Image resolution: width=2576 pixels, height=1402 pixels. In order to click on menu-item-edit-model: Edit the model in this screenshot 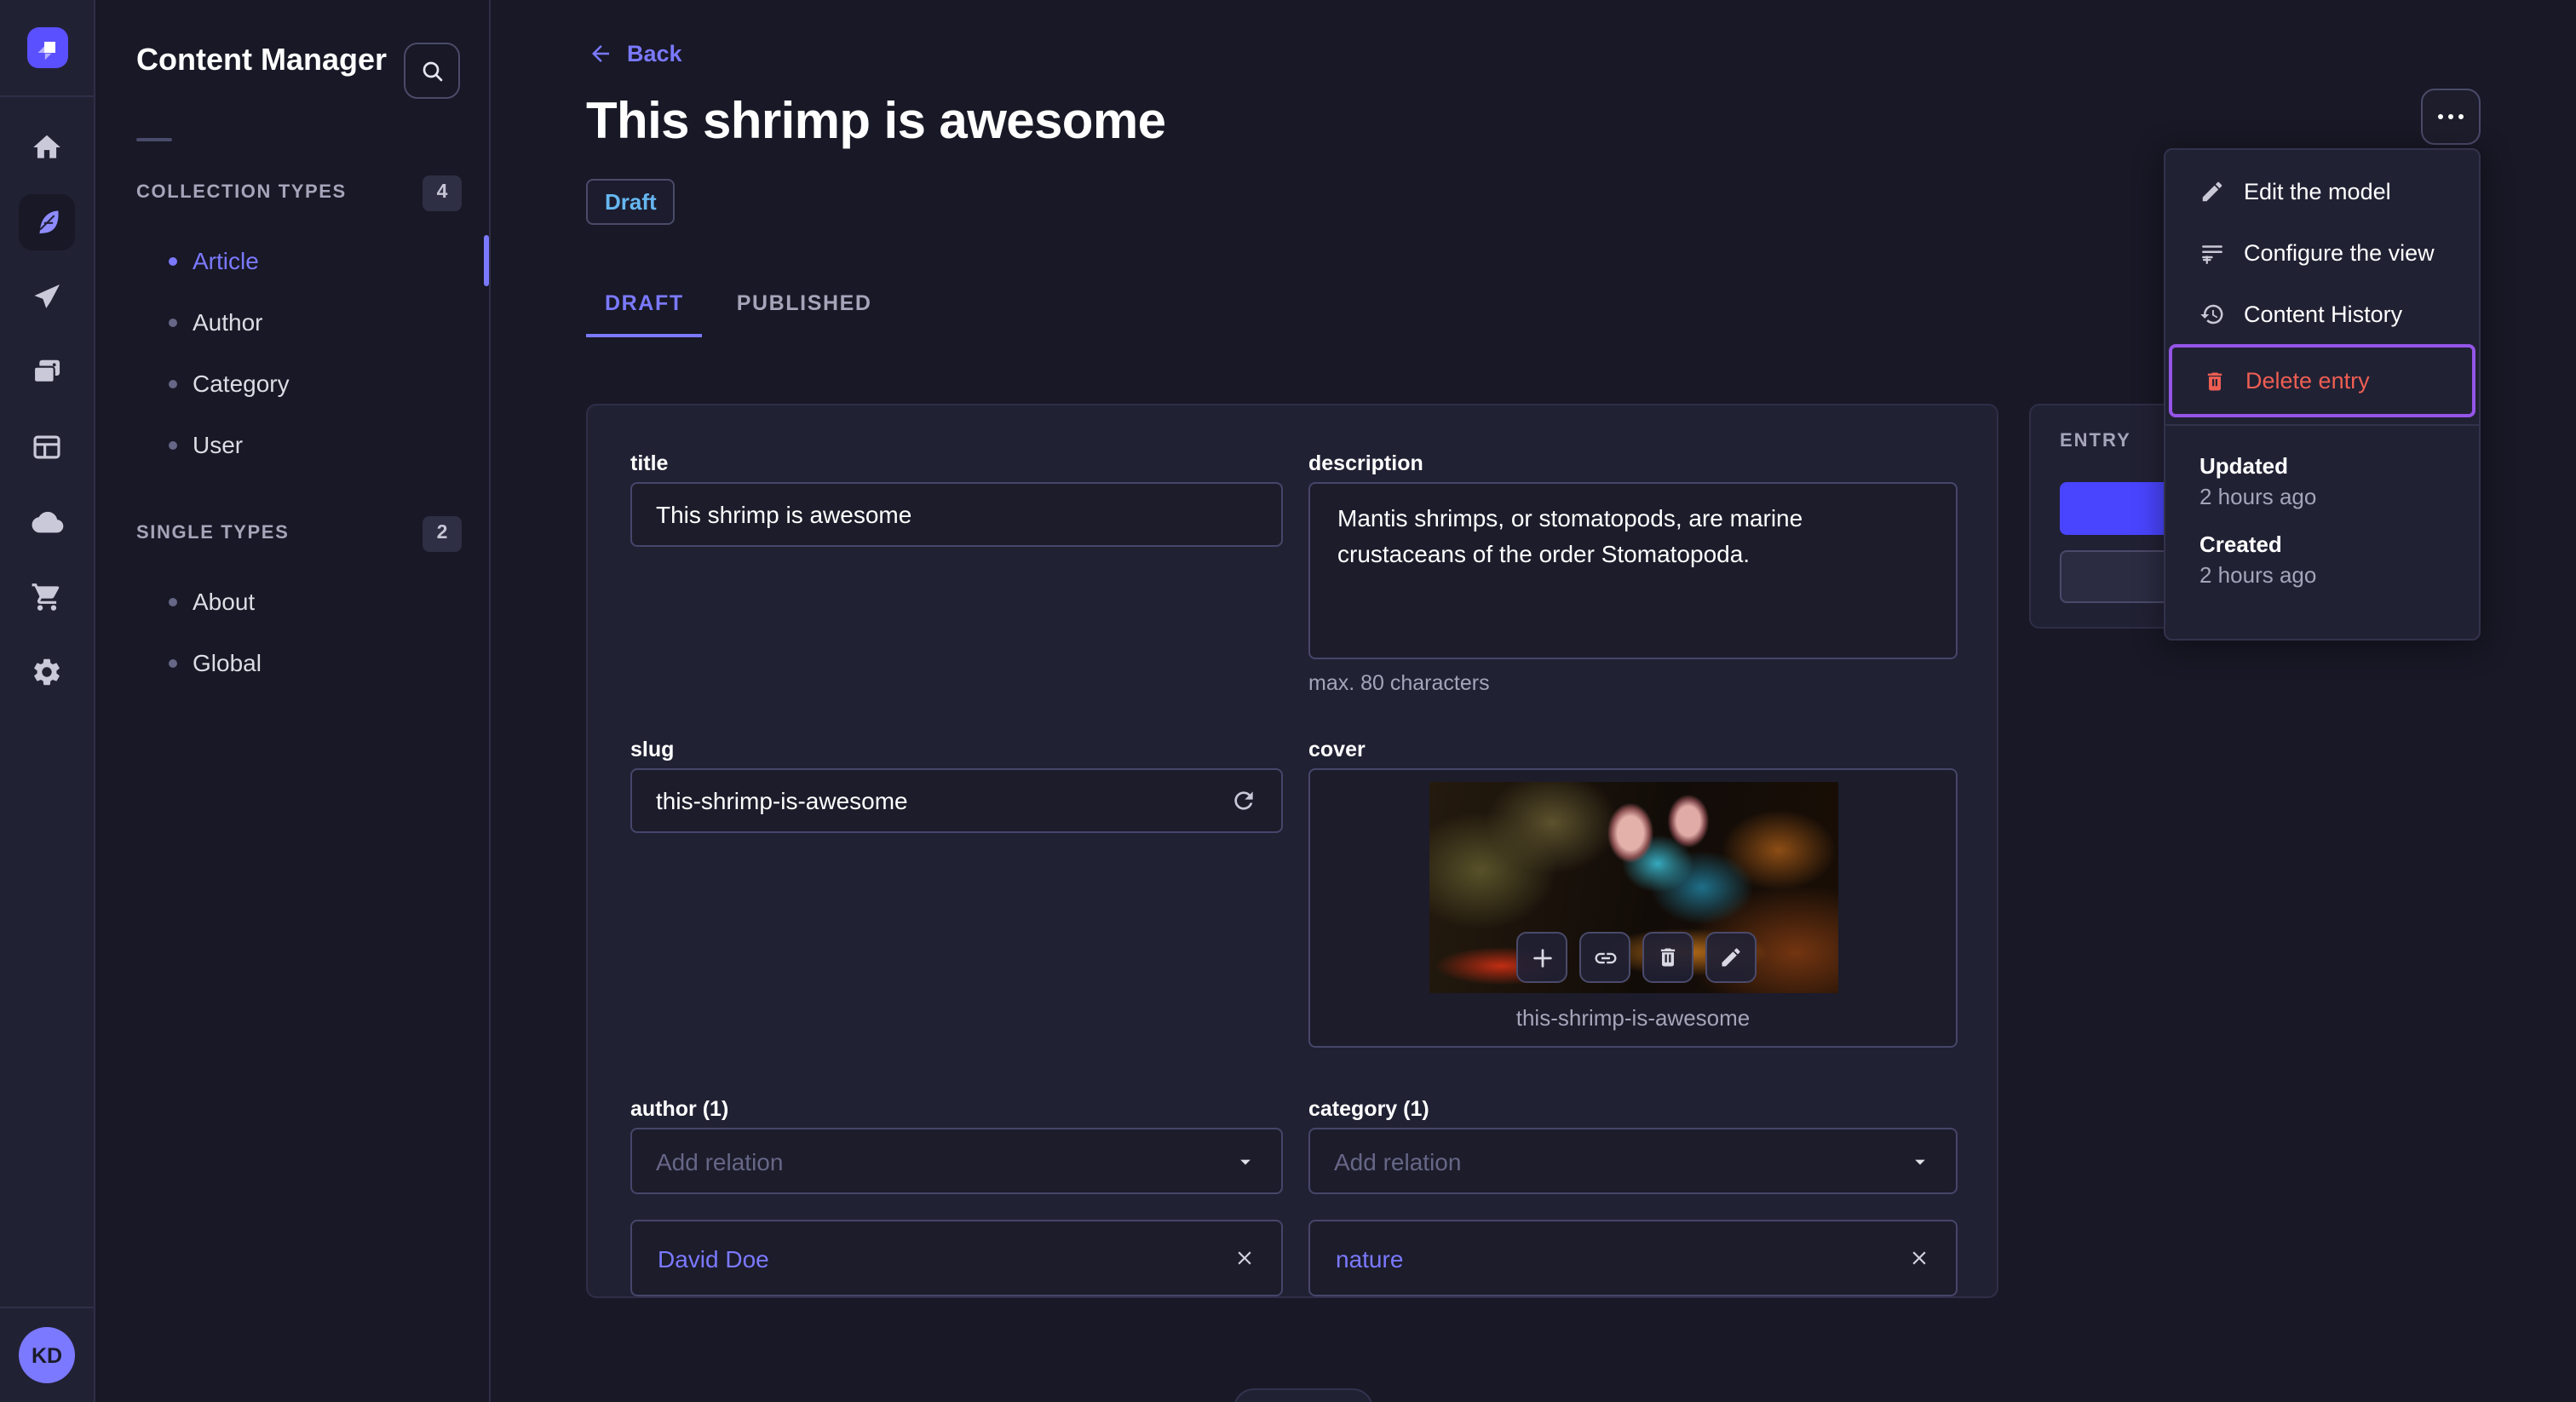, I will do `click(2322, 190)`.